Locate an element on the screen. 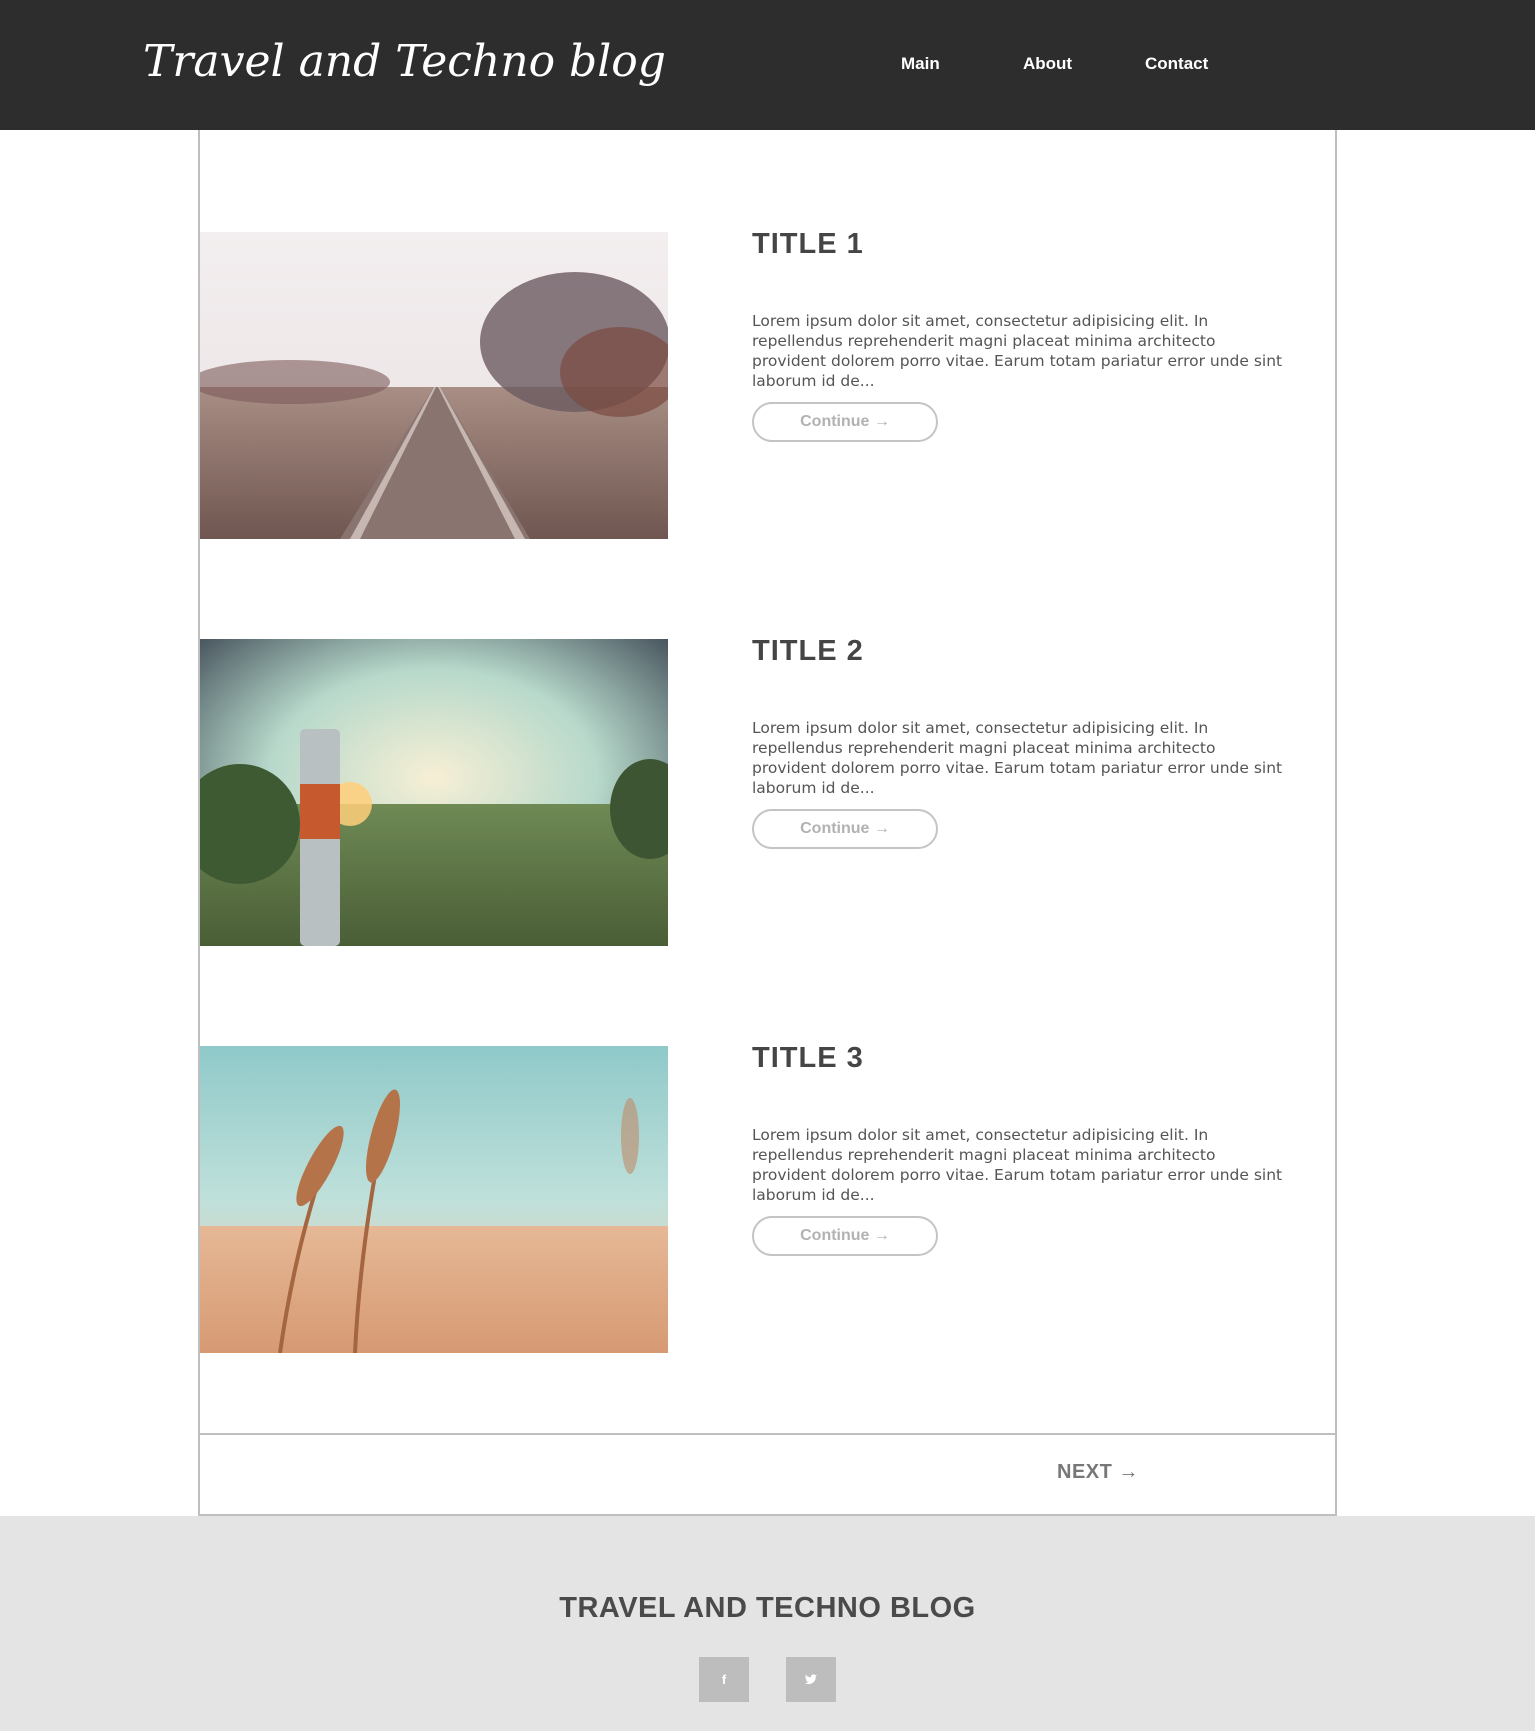  site-logo: Travel and Techno blog is located at coordinates (404, 61).